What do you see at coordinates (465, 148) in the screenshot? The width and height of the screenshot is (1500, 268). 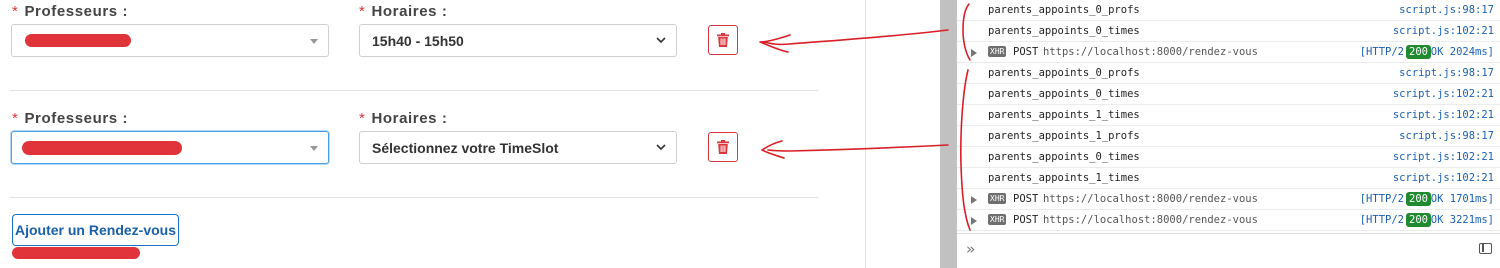 I see `timeslot-value: Sélectionnez votre TimeSlot` at bounding box center [465, 148].